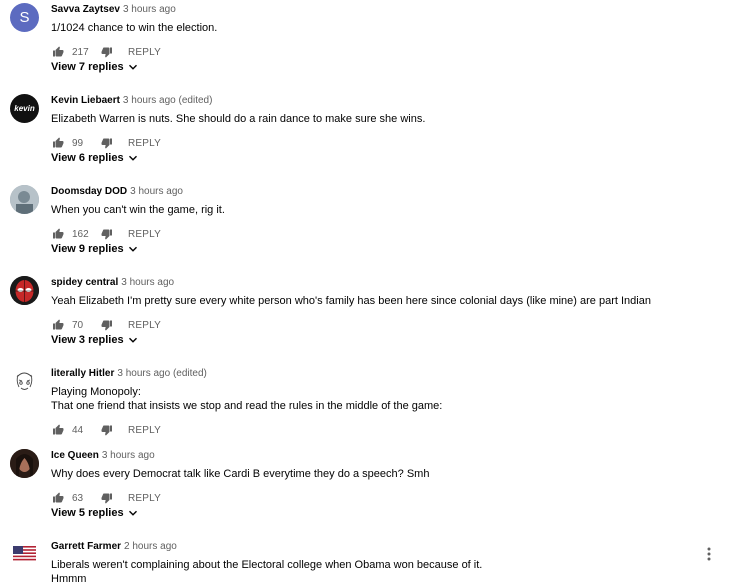 This screenshot has height=586, width=735. I want to click on avatar: kevin, so click(24, 108).